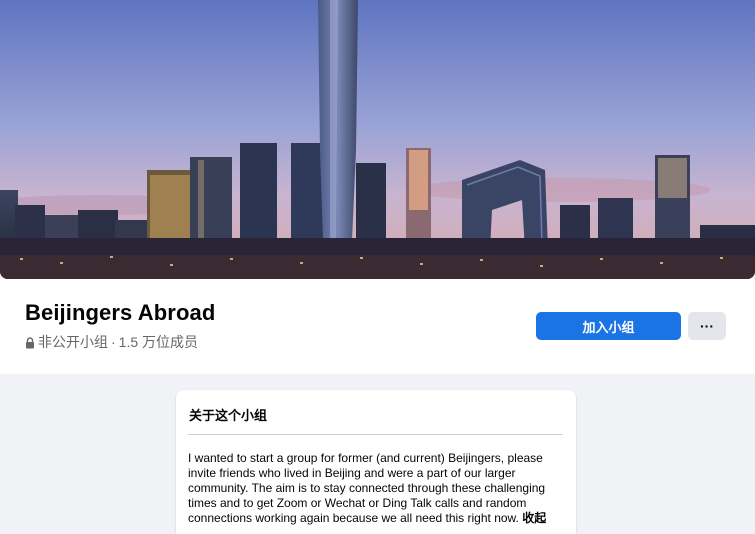 The width and height of the screenshot is (755, 534). I want to click on group-meta: 非公开小组 · 1.5 万位成员, so click(111, 342).